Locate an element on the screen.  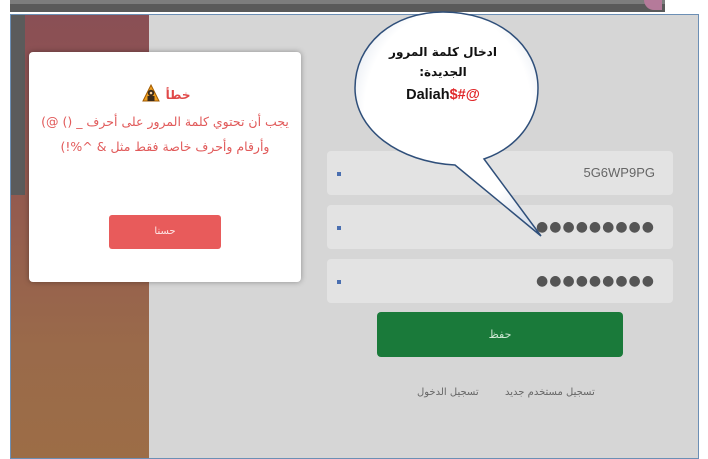
password-value: ●●●●●●●●● is located at coordinates (595, 227).